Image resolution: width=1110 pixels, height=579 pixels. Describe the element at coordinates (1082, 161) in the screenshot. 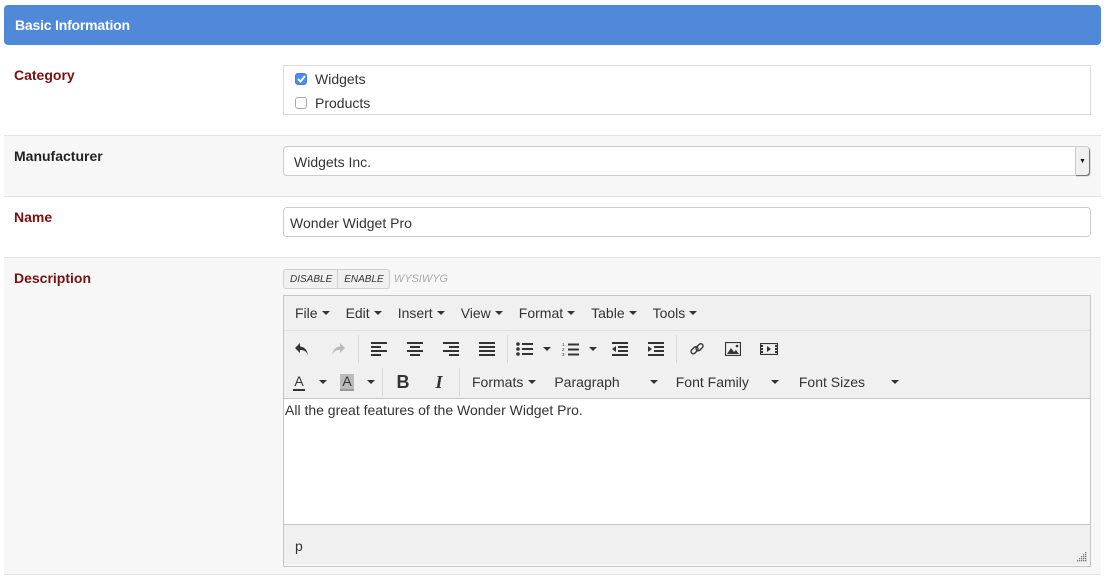

I see `select-arrow-icon: ▼` at that location.